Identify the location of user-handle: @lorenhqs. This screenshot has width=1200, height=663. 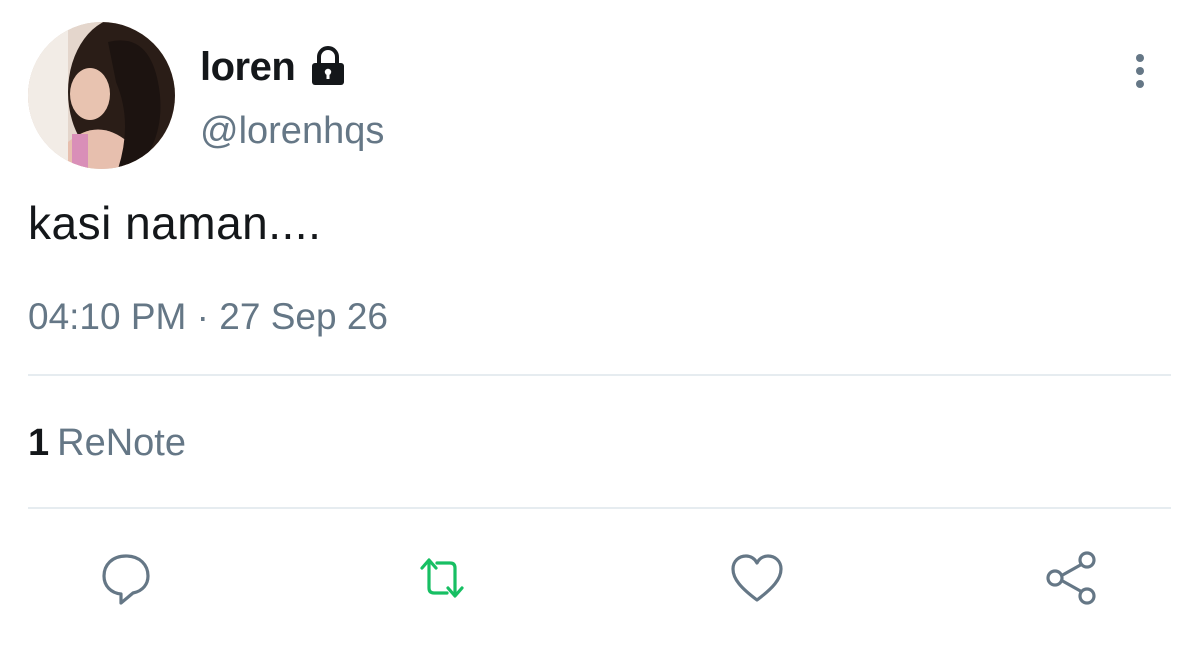
(292, 131).